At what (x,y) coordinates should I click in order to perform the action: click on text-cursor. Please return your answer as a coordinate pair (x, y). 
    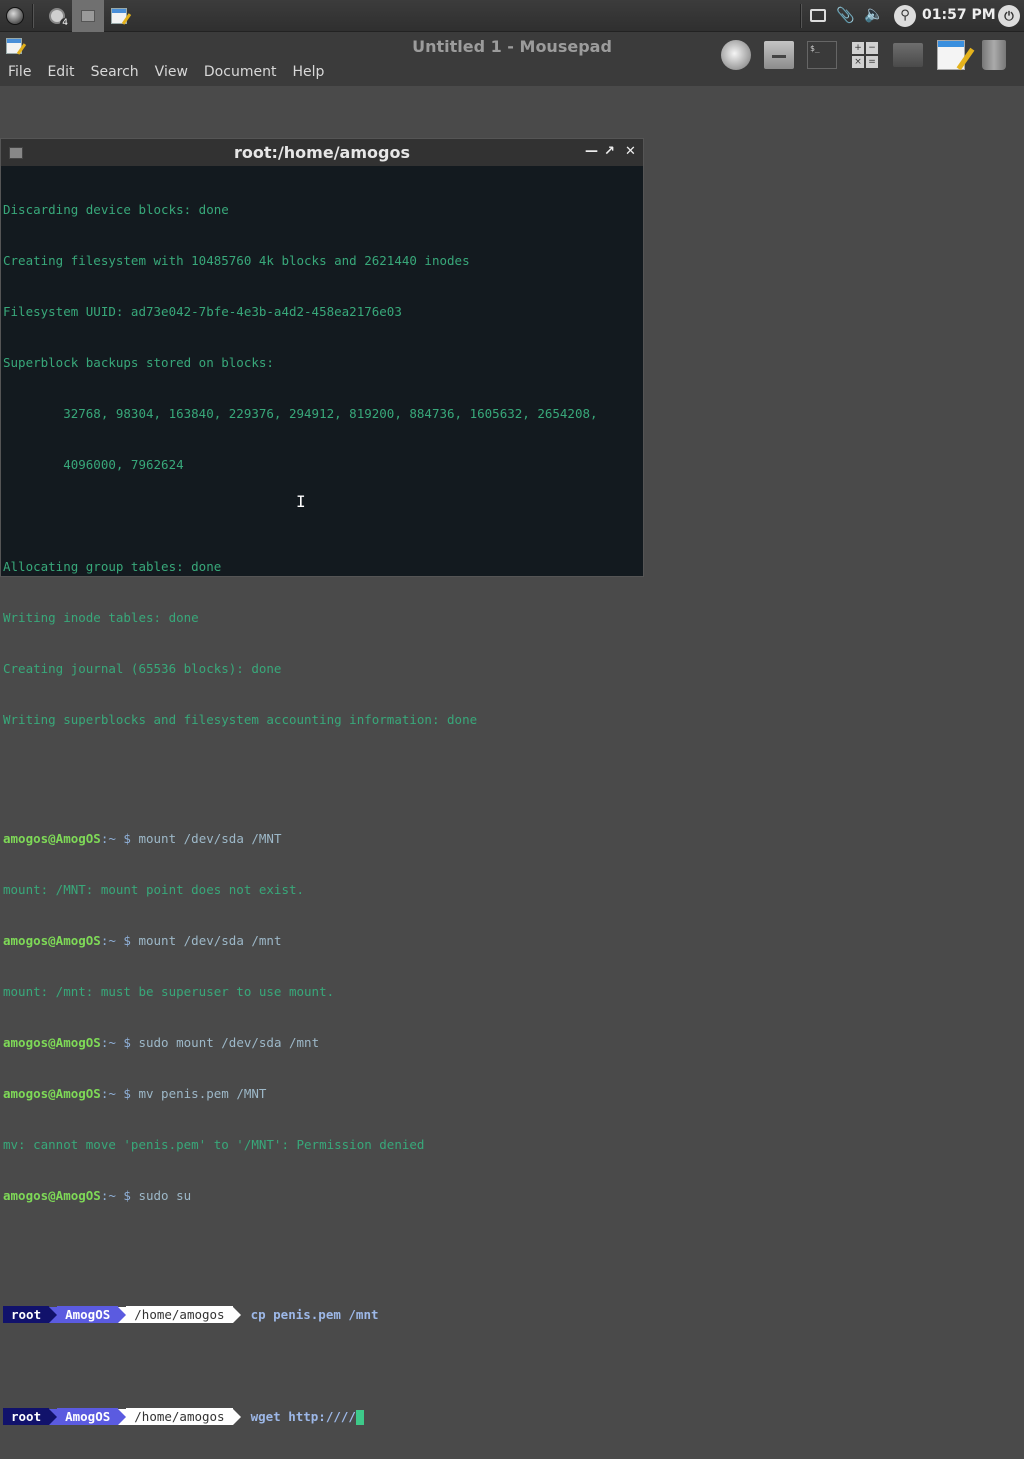
    Looking at the image, I should click on (359, 1417).